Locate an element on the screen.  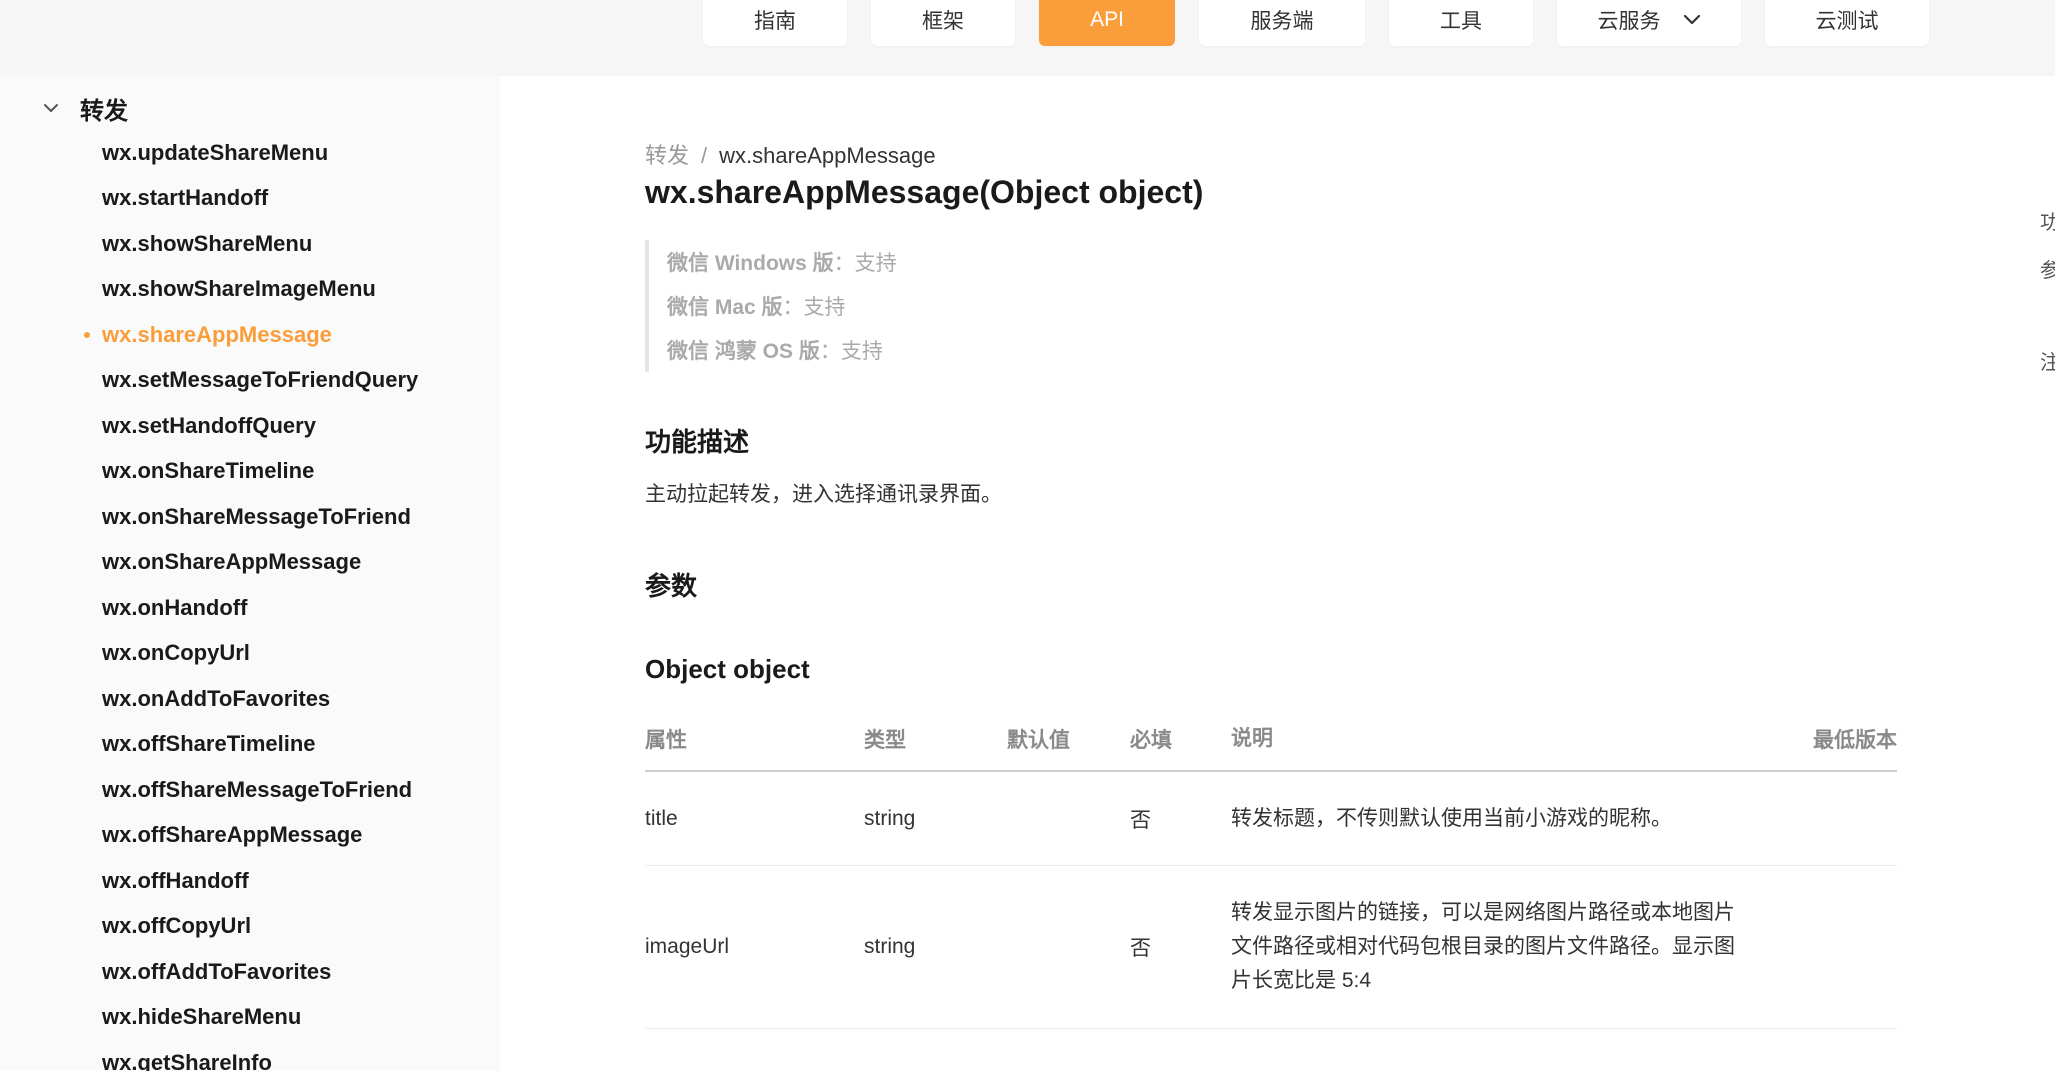
sidebar-item: wx.offCopyUrl is located at coordinates (250, 927).